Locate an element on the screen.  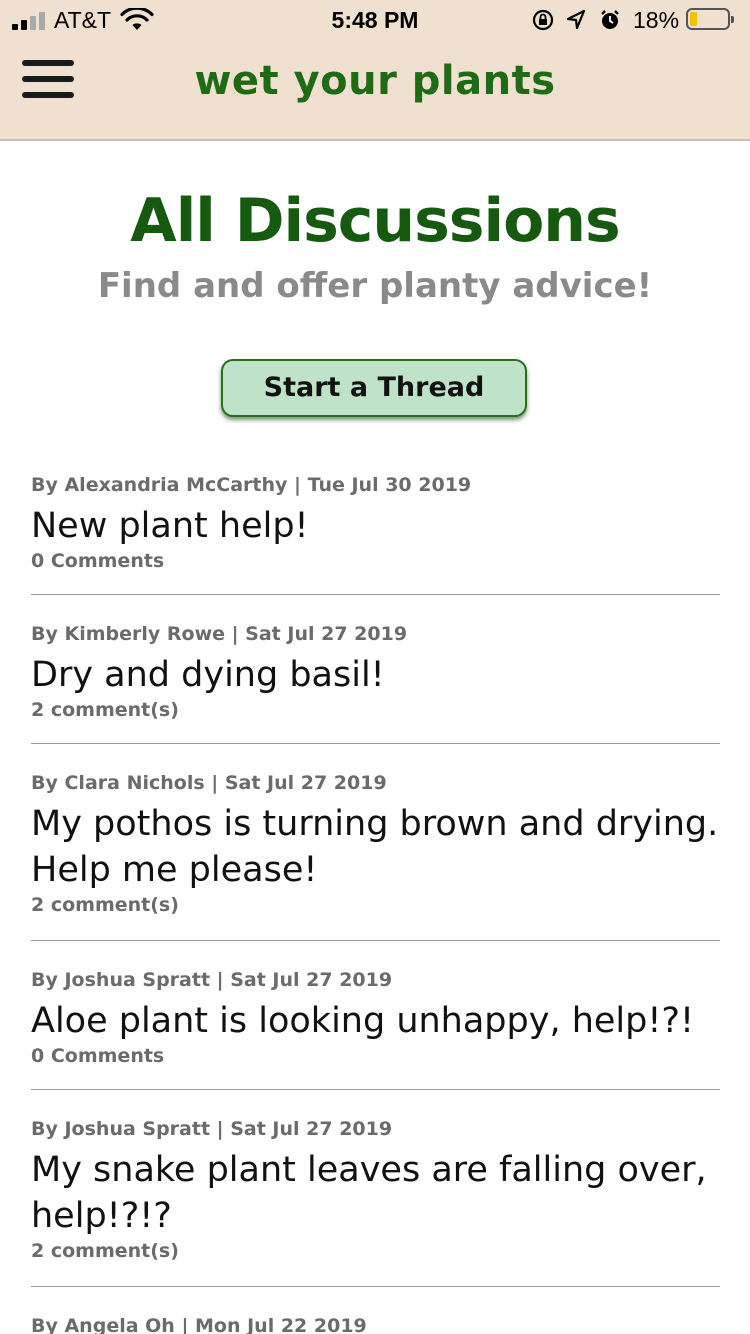
thread-meta: By Alexandria McCarthy | Tue Jul 30 2019 is located at coordinates (251, 485).